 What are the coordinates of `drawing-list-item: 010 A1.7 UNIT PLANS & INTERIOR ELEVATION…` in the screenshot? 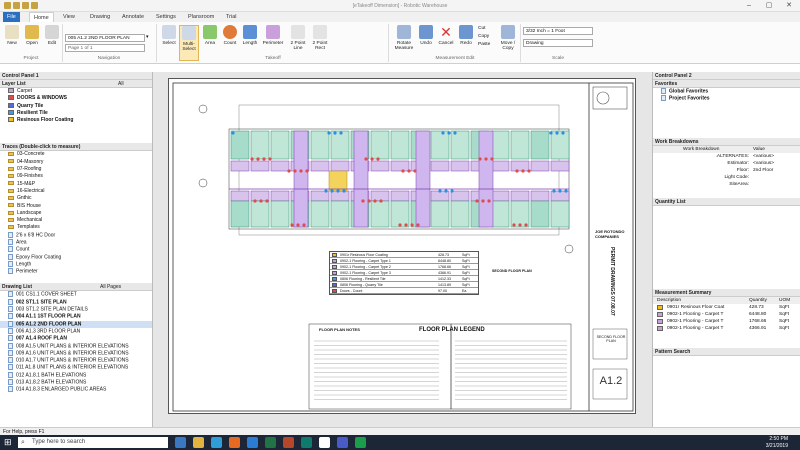 It's located at (76, 360).